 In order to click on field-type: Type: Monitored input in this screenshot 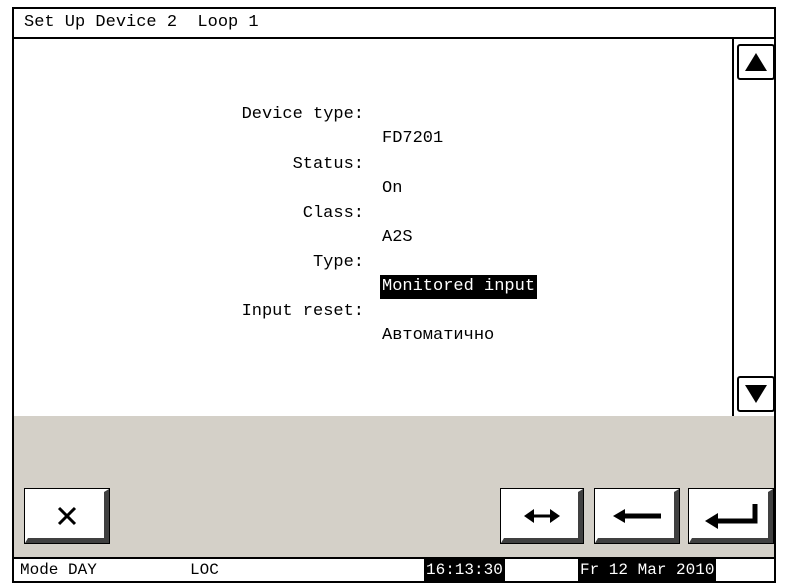, I will do `click(373, 263)`.